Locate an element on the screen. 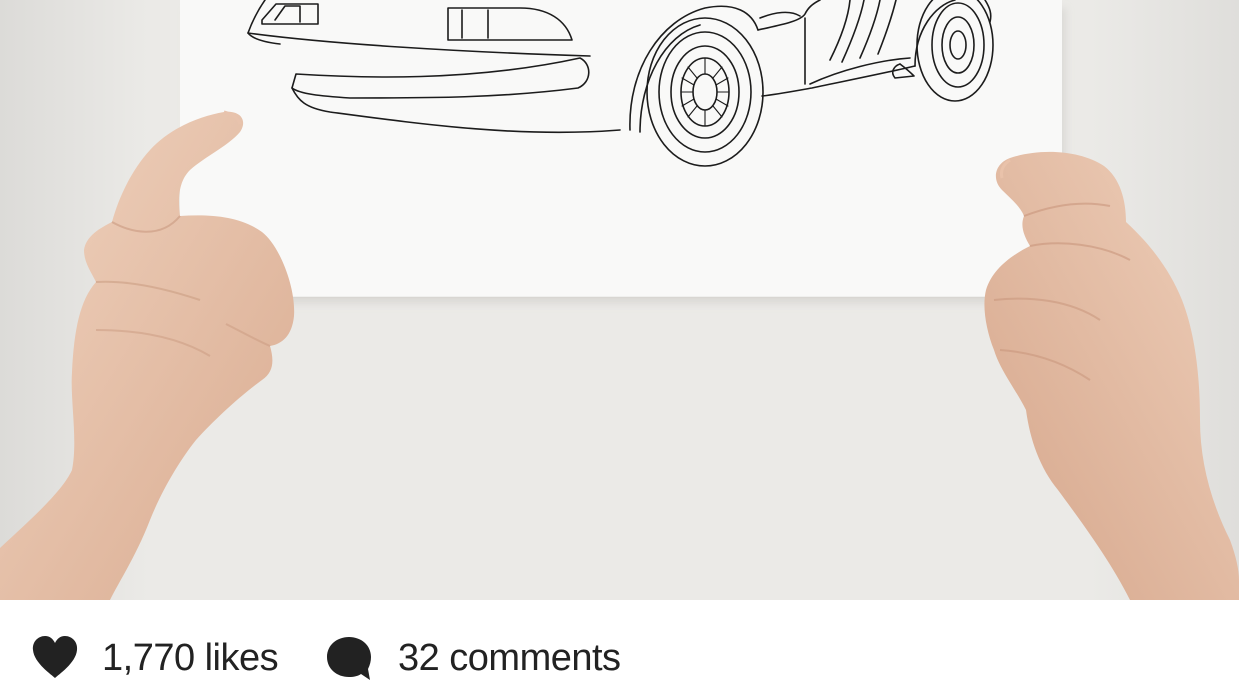 This screenshot has height=700, width=1239. post-stats-bar: 1,770 likes 32 comments is located at coordinates (619, 650).